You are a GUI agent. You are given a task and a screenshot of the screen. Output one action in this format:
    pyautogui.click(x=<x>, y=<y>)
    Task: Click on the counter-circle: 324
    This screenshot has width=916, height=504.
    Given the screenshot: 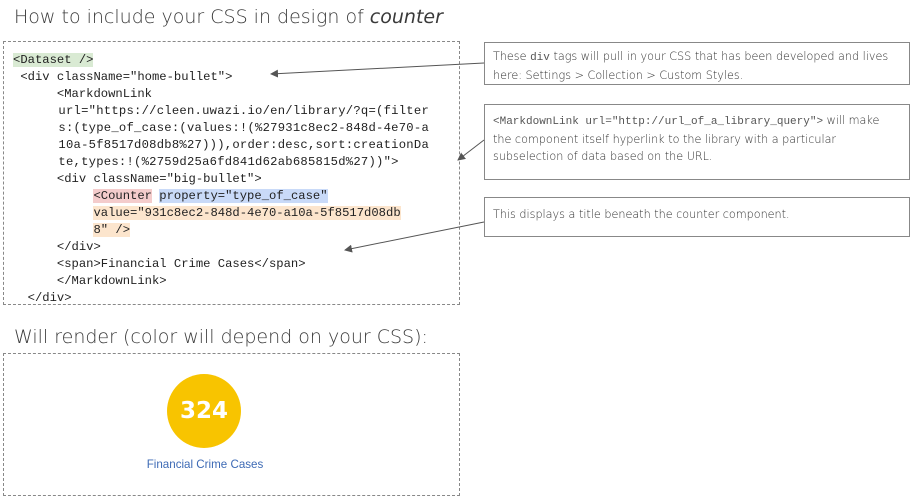 What is the action you would take?
    pyautogui.click(x=204, y=411)
    